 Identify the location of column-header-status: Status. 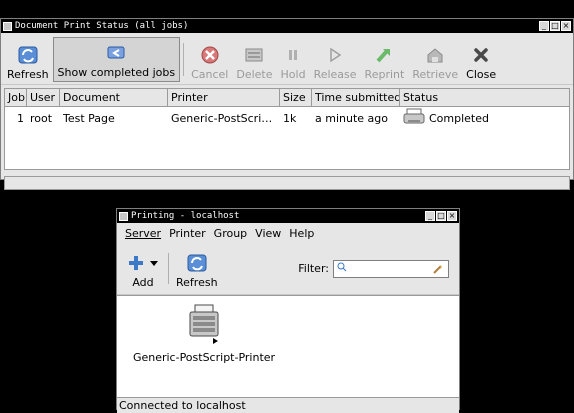
(484, 97).